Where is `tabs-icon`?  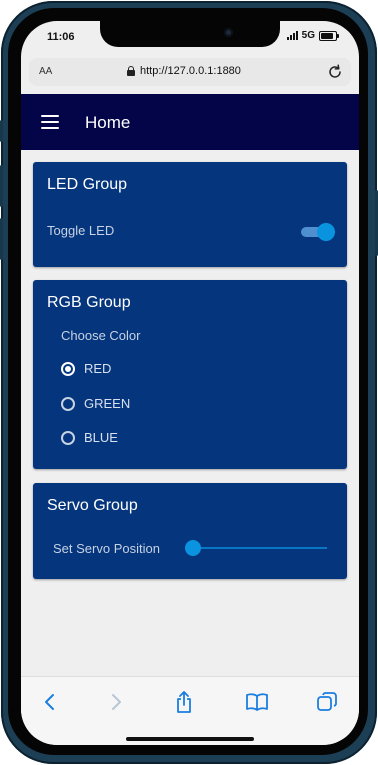 tabs-icon is located at coordinates (327, 702).